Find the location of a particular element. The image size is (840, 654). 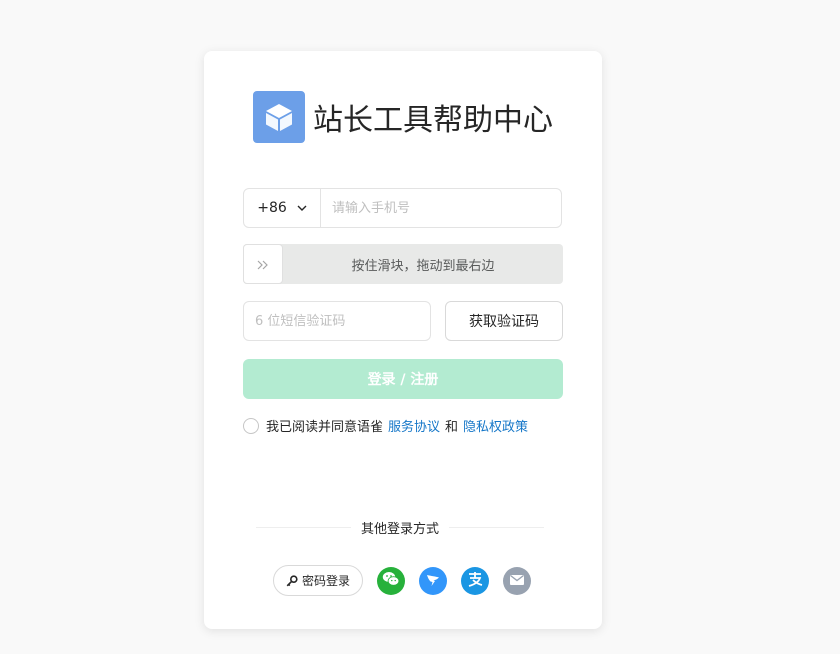

country-code-select: +86 is located at coordinates (282, 208).